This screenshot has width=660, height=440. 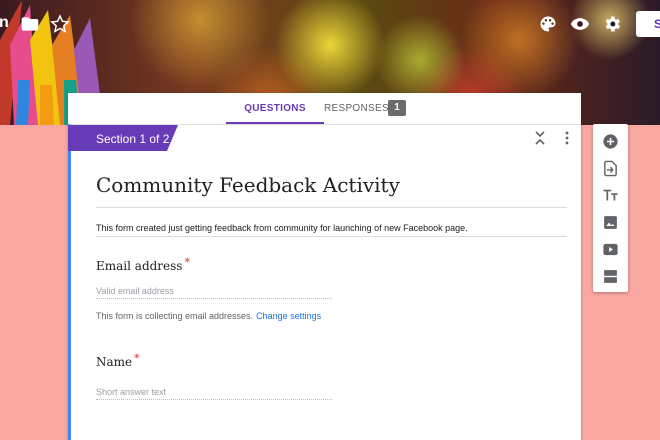 What do you see at coordinates (610, 195) in the screenshot?
I see `add-title-icon` at bounding box center [610, 195].